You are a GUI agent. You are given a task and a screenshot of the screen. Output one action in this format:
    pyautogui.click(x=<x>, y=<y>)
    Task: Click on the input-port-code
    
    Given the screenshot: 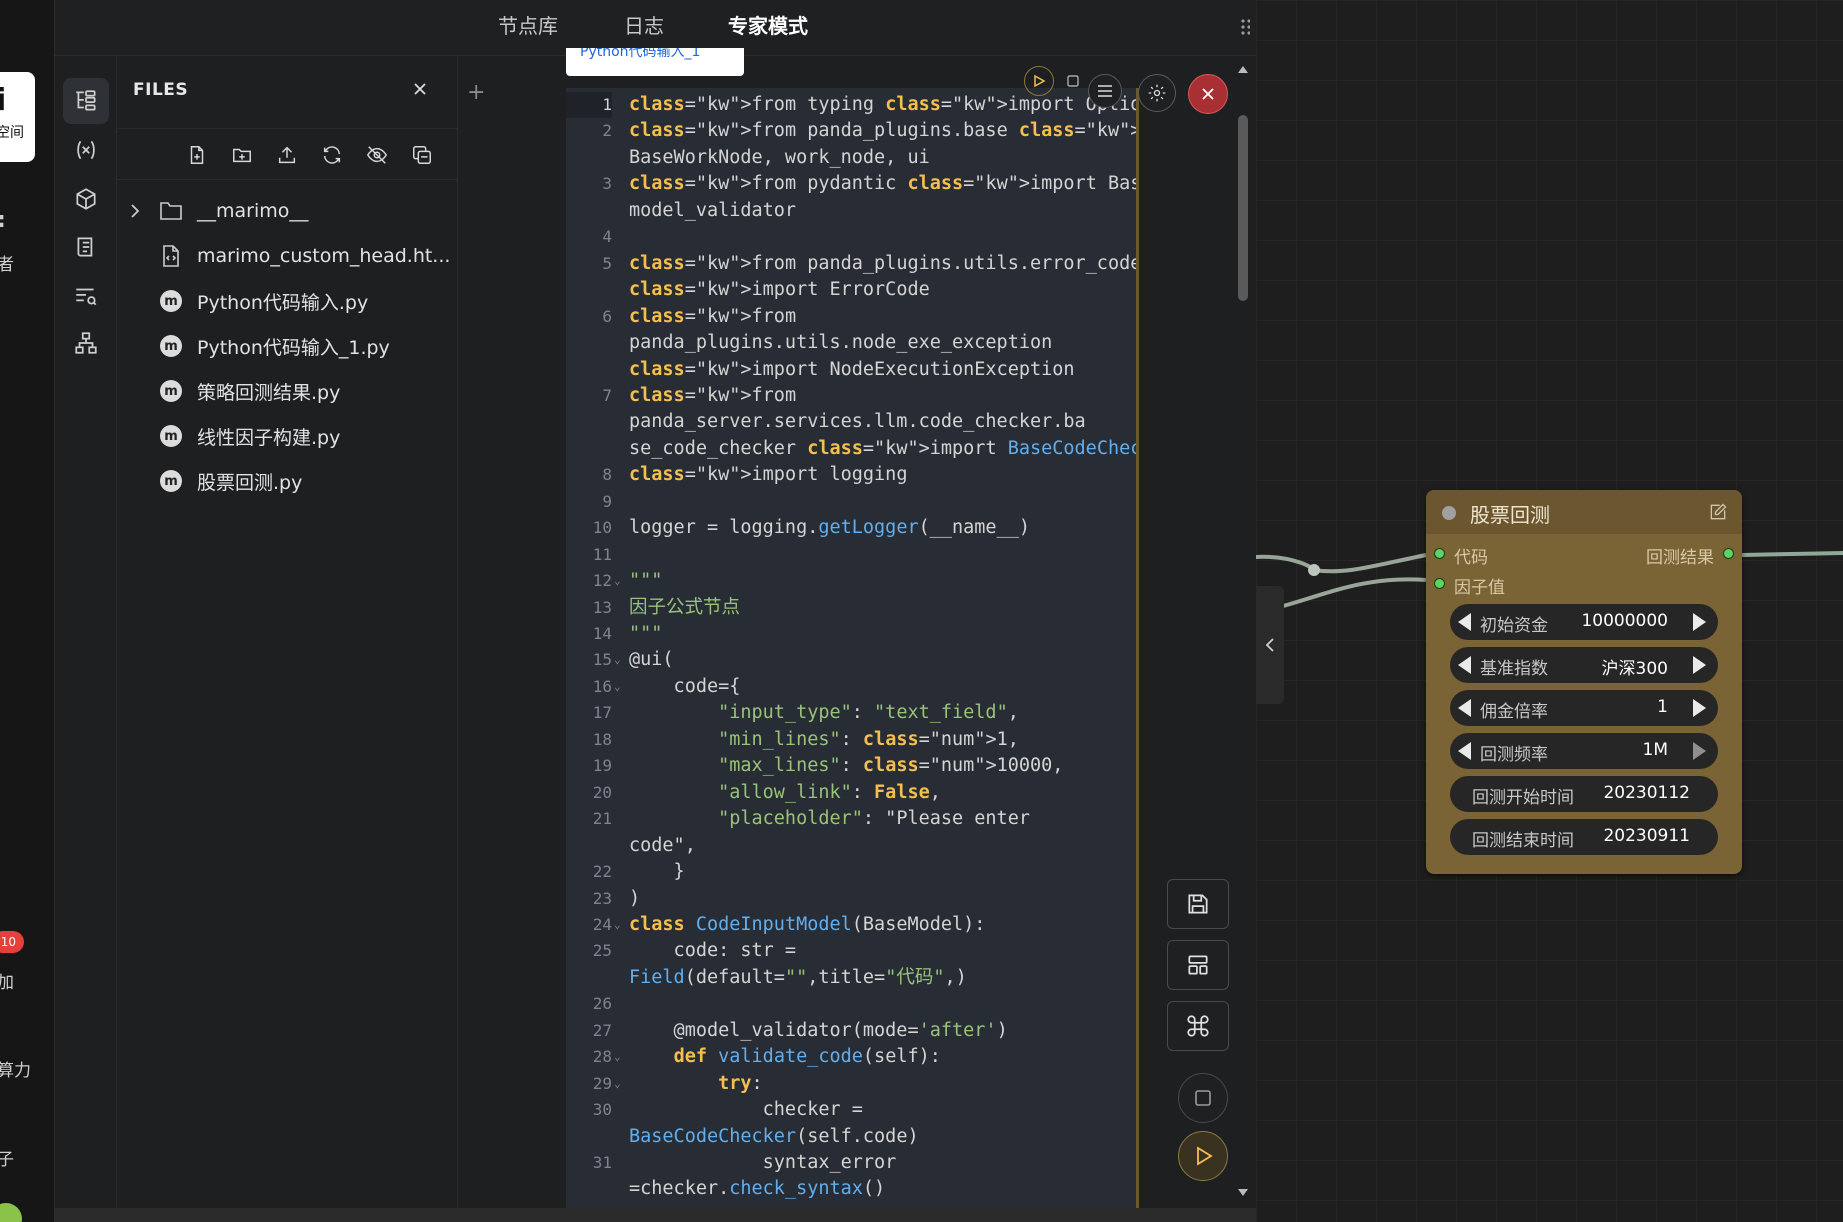 What is the action you would take?
    pyautogui.click(x=1439, y=553)
    